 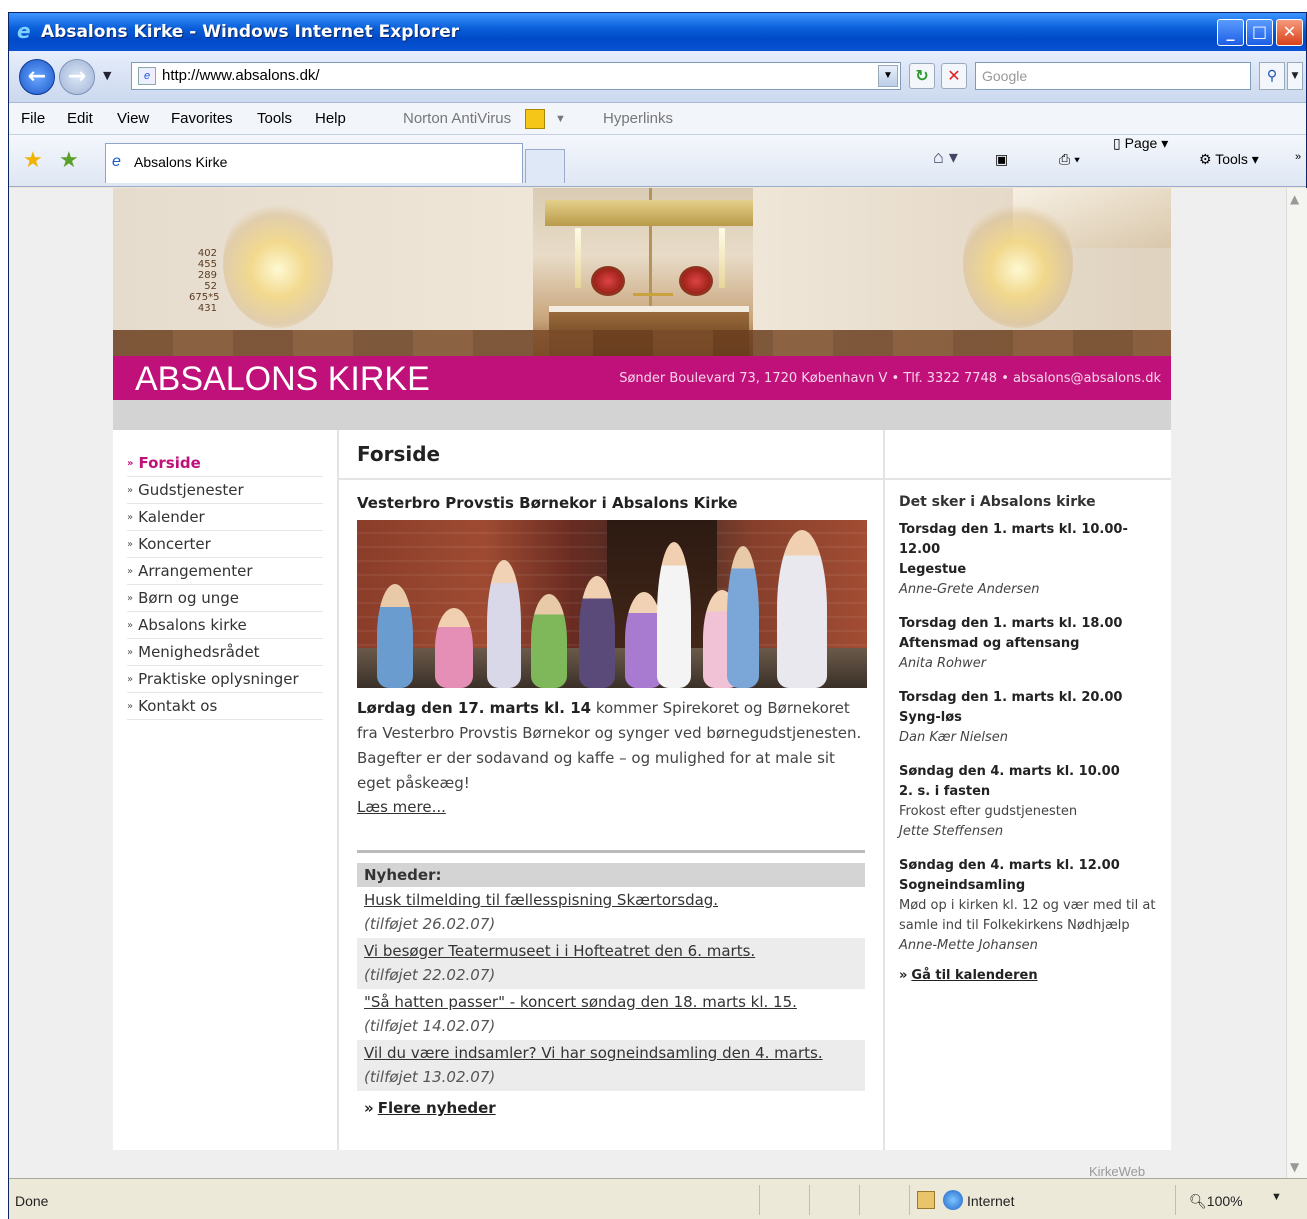 What do you see at coordinates (33, 160) in the screenshot?
I see `favorites-star-icon: ★` at bounding box center [33, 160].